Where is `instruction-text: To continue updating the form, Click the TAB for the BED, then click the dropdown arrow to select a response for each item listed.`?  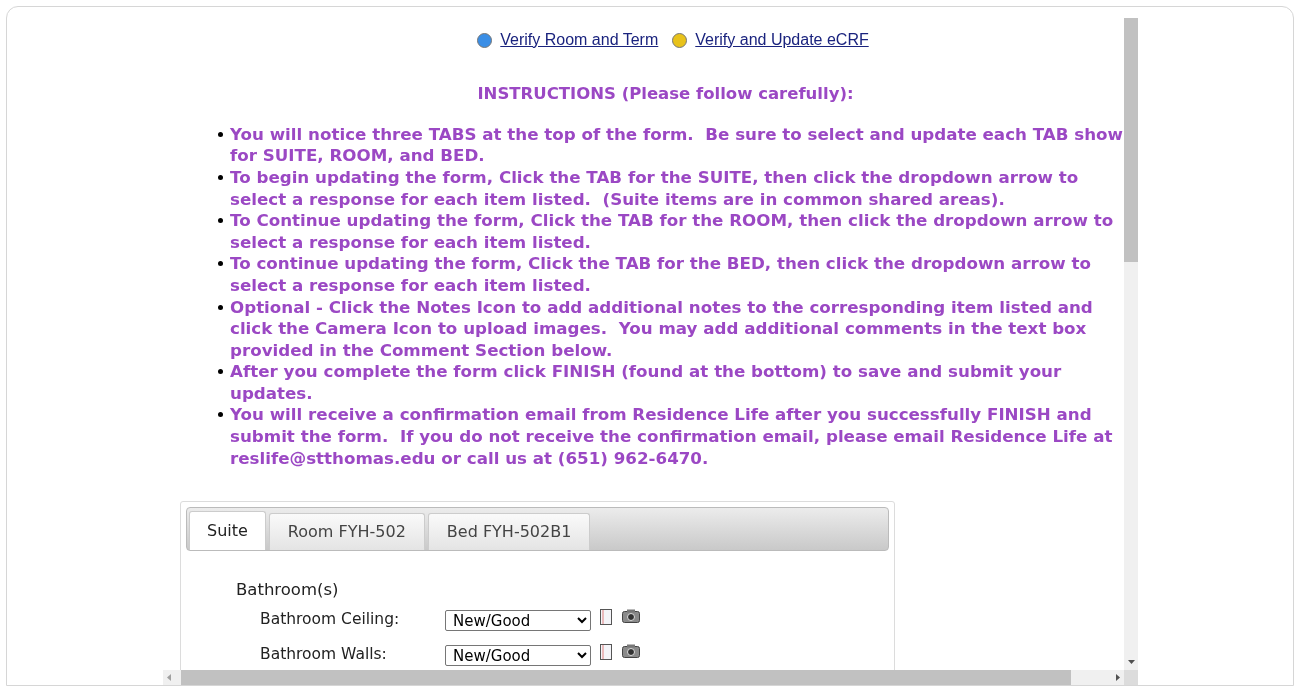 instruction-text: To continue updating the form, Click the TAB for the BED, then click the dropdown arrow to select a response for each item listed. is located at coordinates (660, 275).